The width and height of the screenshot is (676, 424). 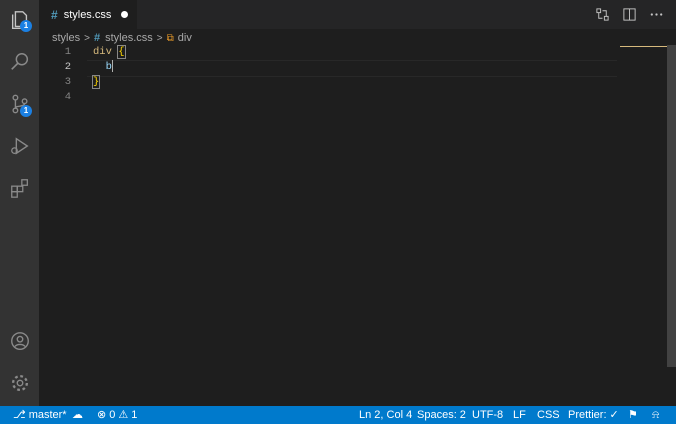 I want to click on tab-styles-css: # styles.css, so click(x=88, y=14).